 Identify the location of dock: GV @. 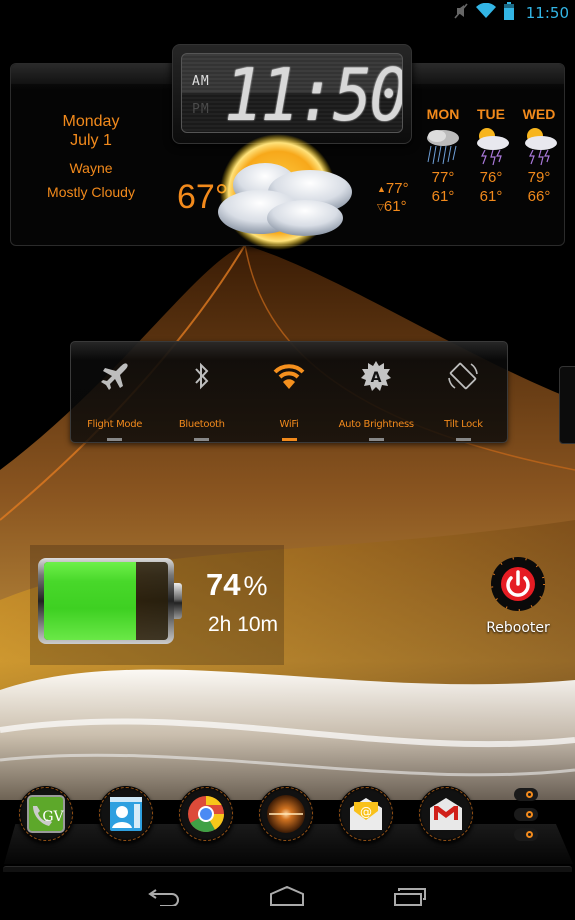
(287, 827).